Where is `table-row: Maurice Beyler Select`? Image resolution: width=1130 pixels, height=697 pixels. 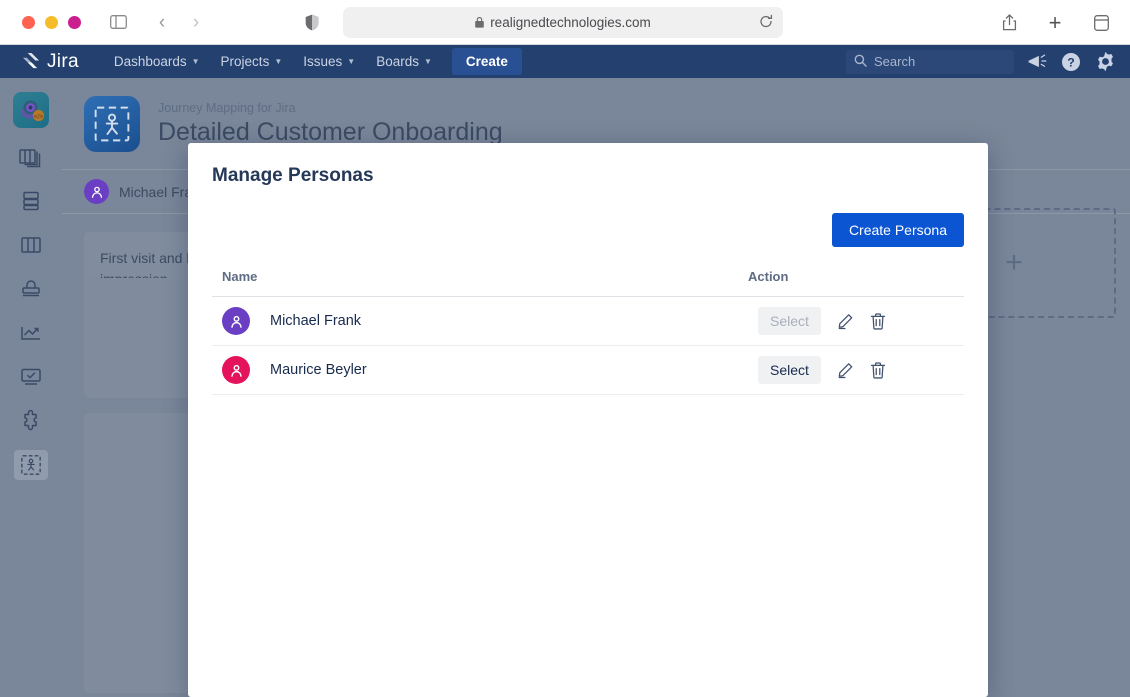 table-row: Maurice Beyler Select is located at coordinates (588, 370).